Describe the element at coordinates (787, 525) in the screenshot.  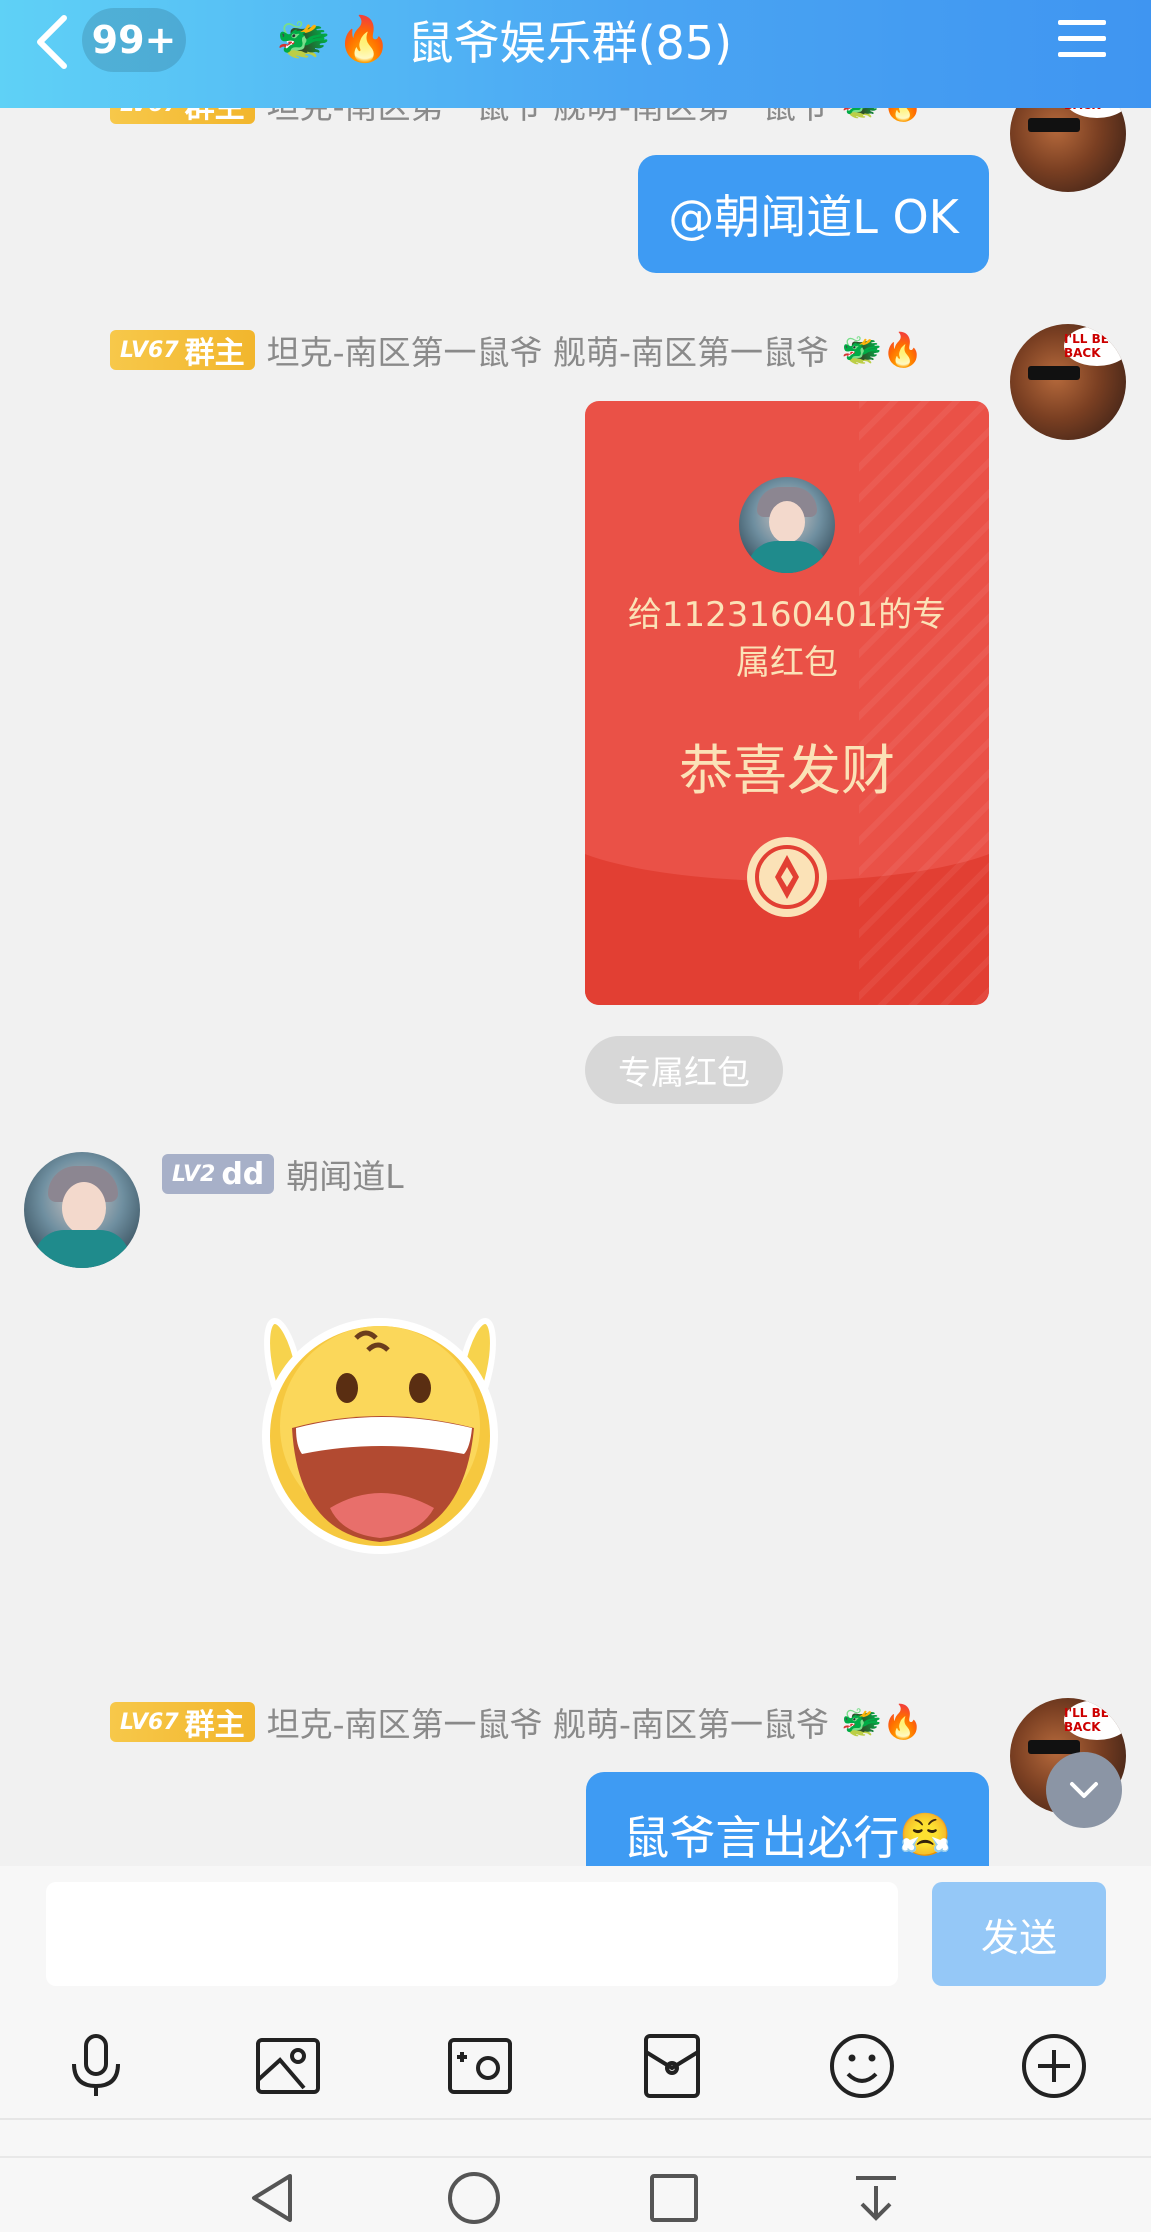
I see `recipient-avatar` at that location.